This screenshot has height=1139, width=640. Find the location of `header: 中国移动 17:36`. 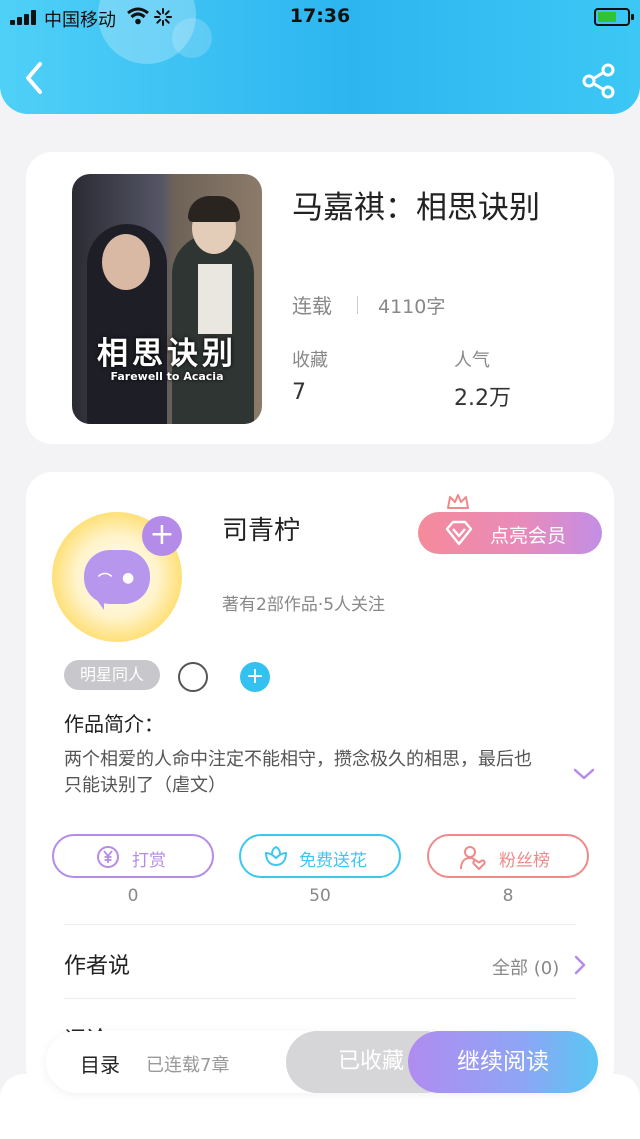

header: 中国移动 17:36 is located at coordinates (320, 57).